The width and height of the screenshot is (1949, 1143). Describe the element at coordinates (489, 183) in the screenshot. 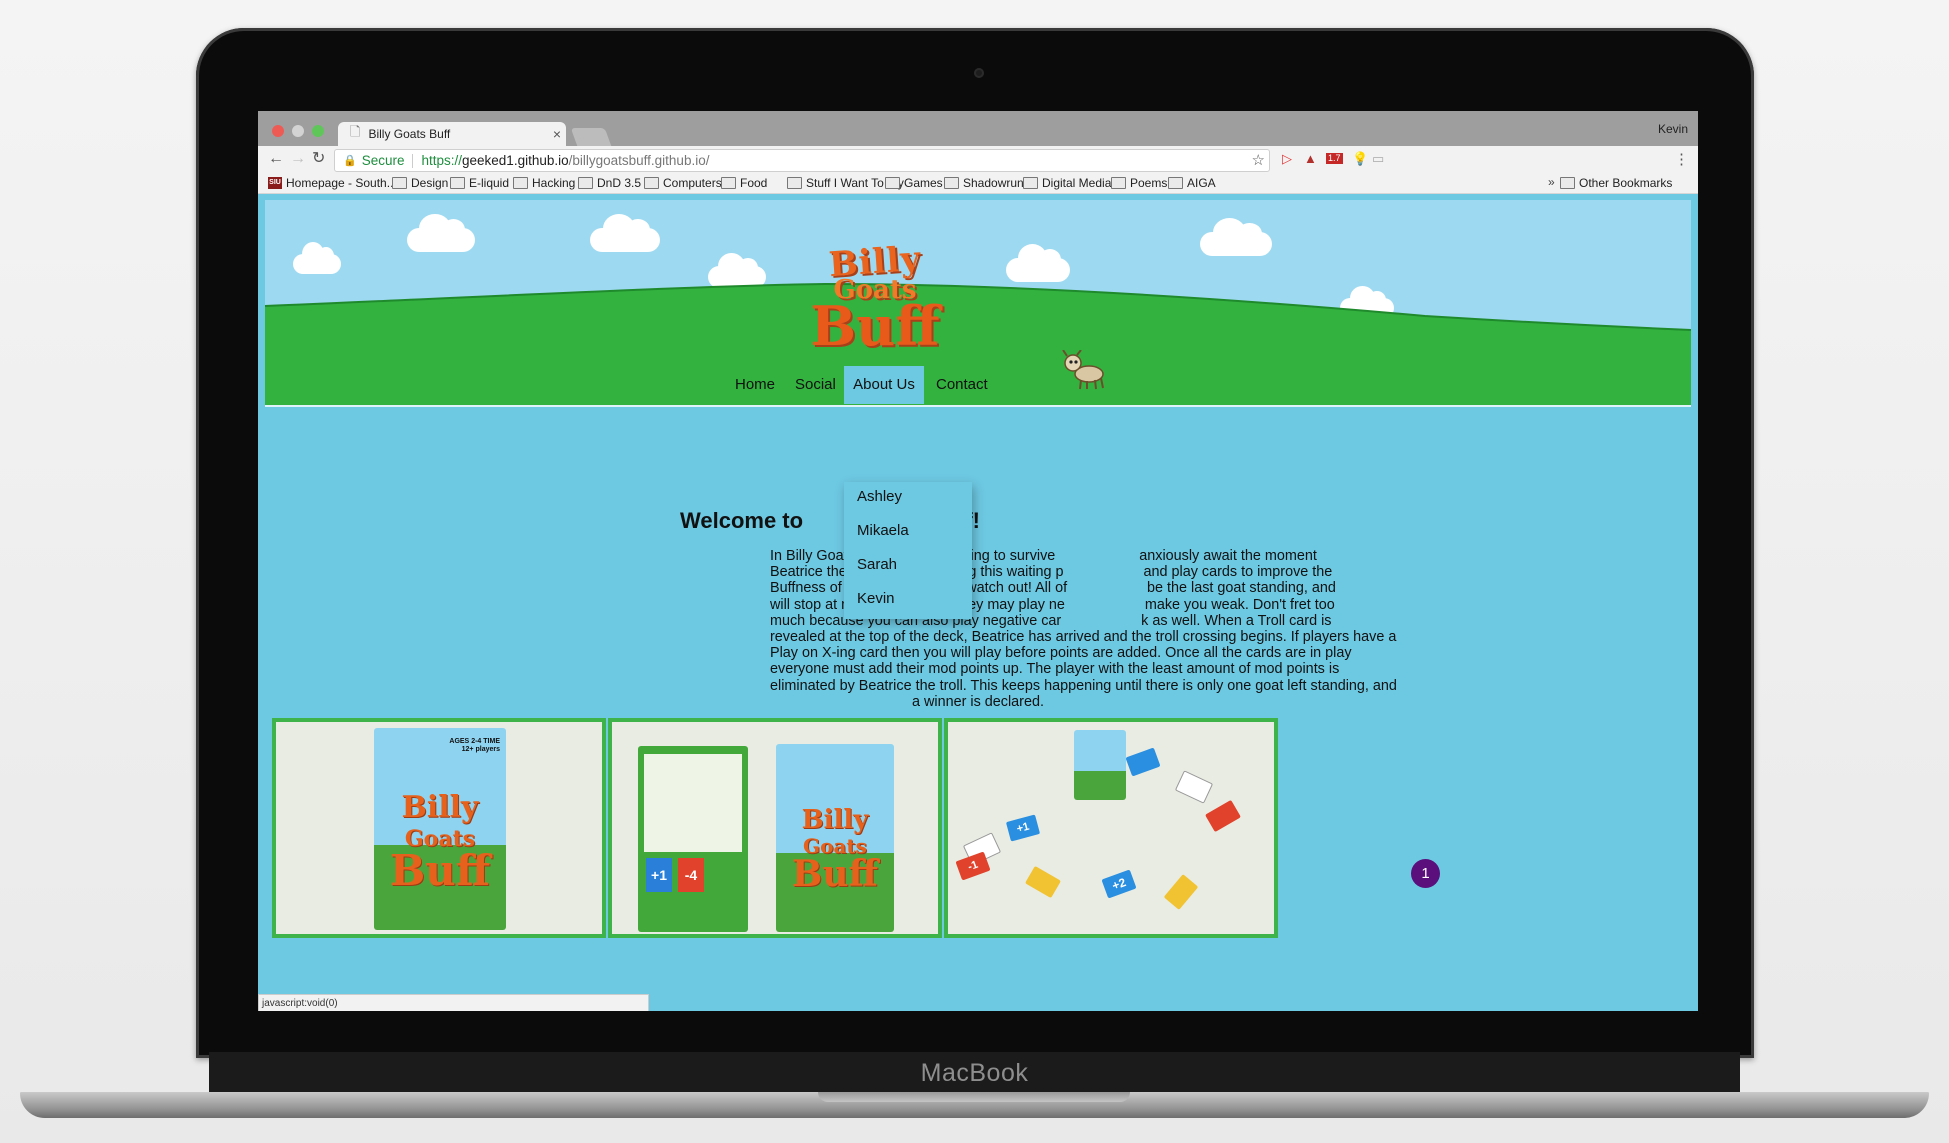

I see `bookmark-label: E-liquid` at that location.